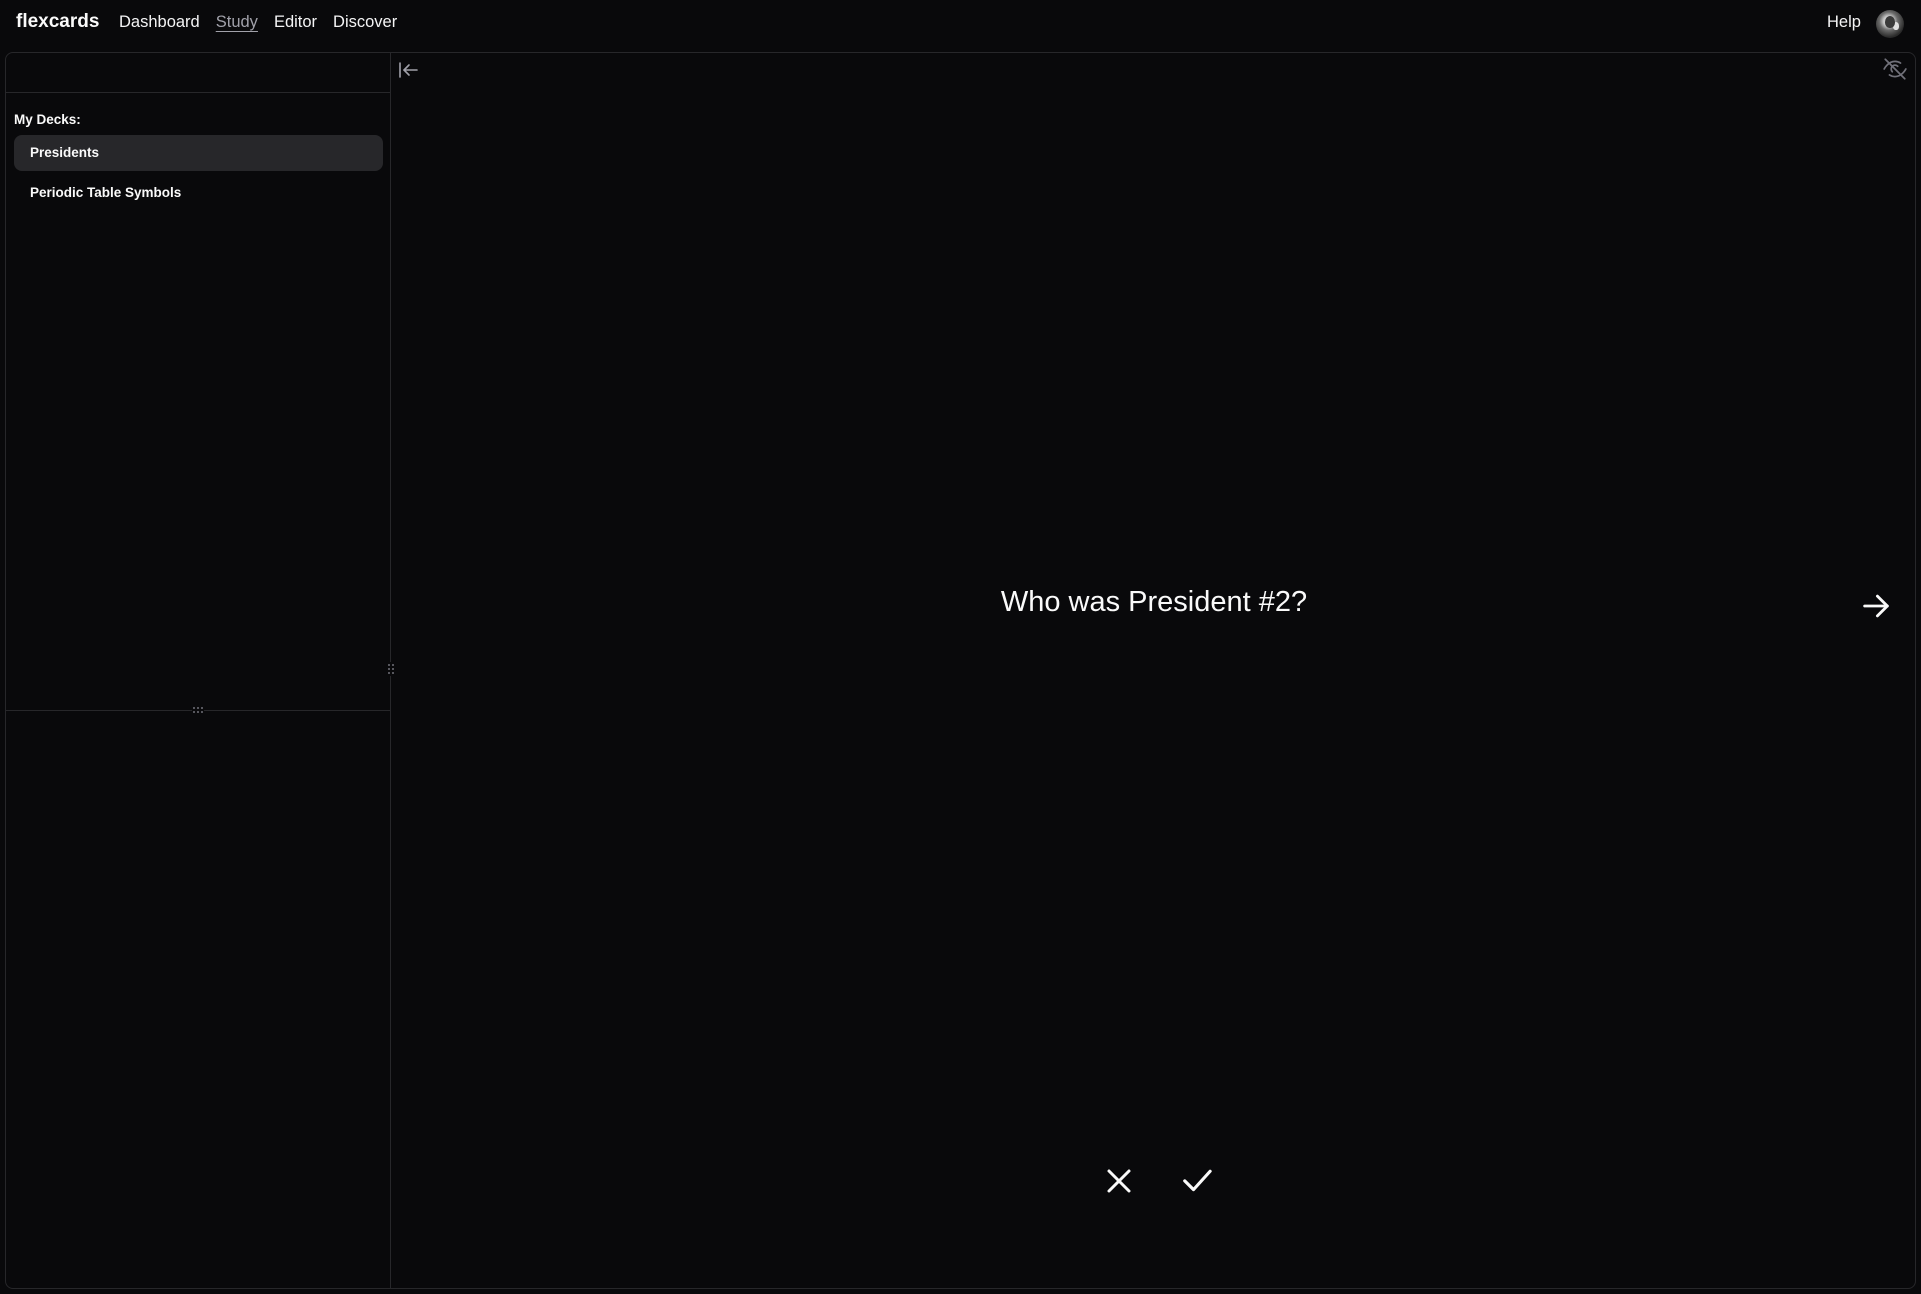 The height and width of the screenshot is (1294, 1921). I want to click on user-avatar, so click(1890, 24).